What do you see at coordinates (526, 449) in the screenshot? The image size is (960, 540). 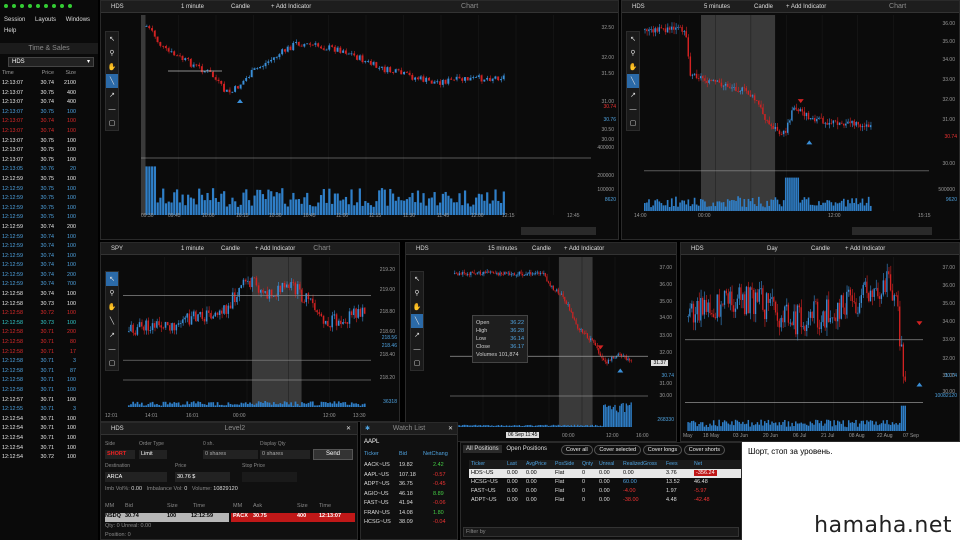 I see `tab-open-positions: Open Positions` at bounding box center [526, 449].